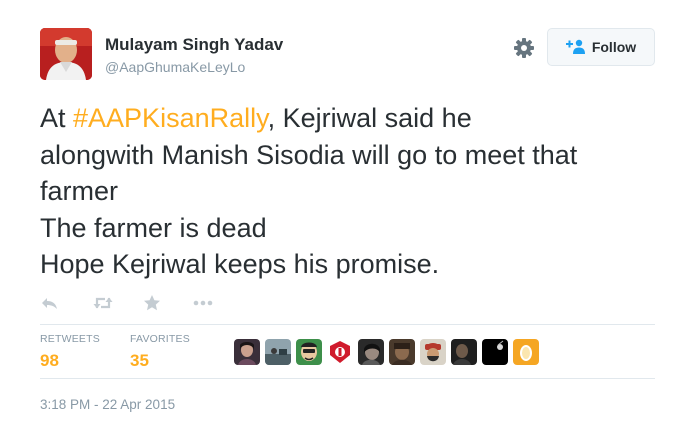 The width and height of the screenshot is (695, 443). Describe the element at coordinates (70, 339) in the screenshot. I see `retweets-label: RETWEETS` at that location.